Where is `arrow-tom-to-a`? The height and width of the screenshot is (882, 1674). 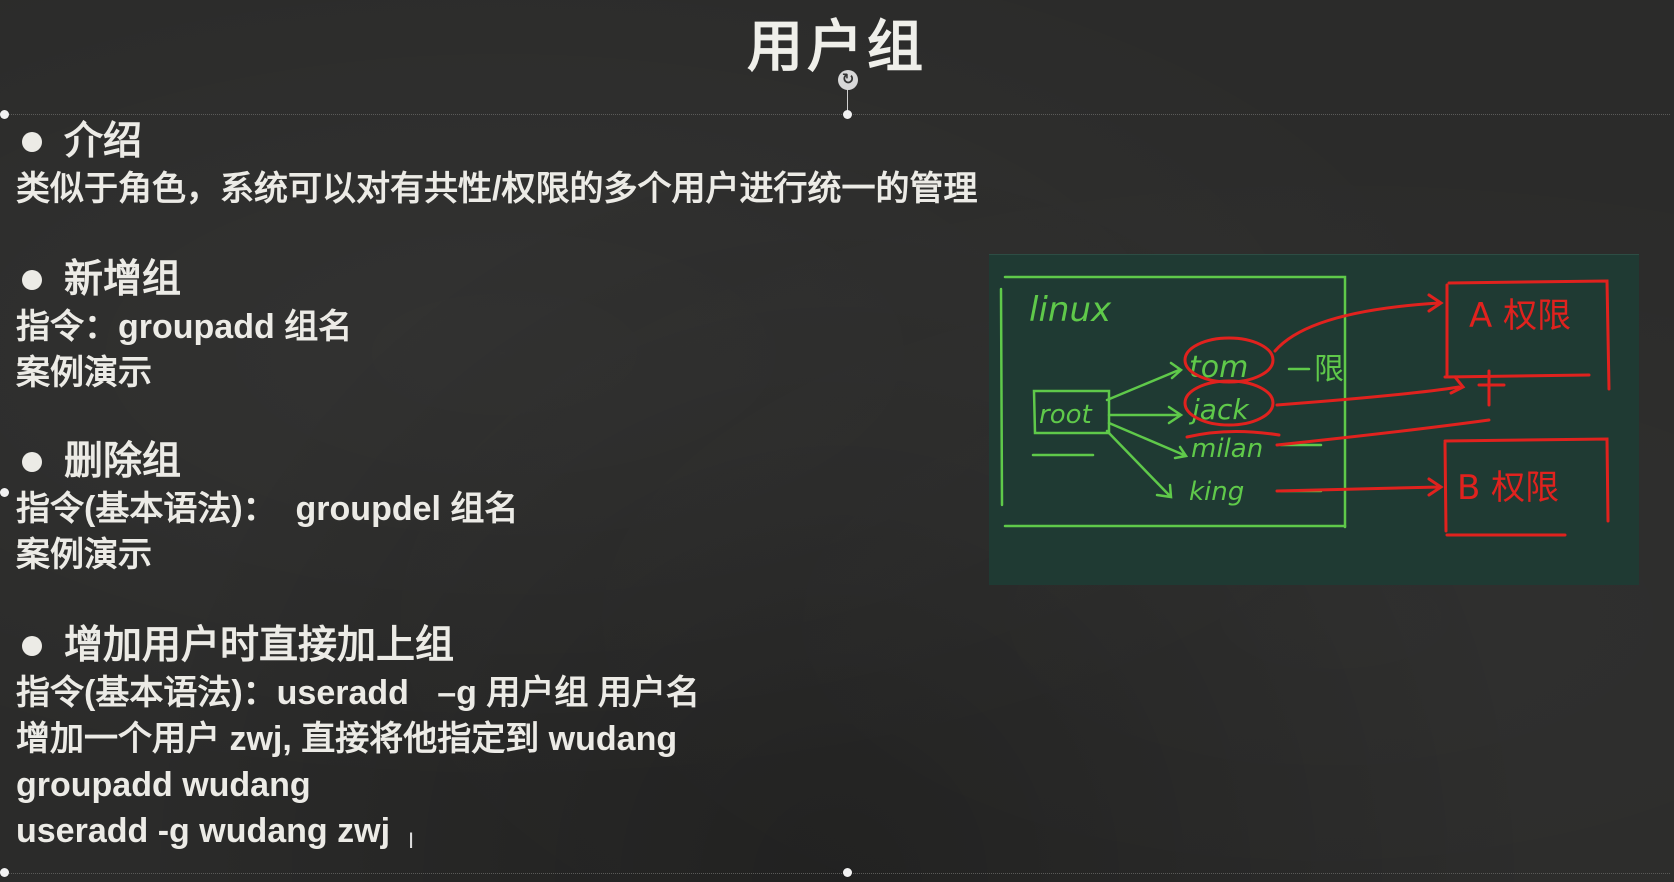 arrow-tom-to-a is located at coordinates (1358, 323).